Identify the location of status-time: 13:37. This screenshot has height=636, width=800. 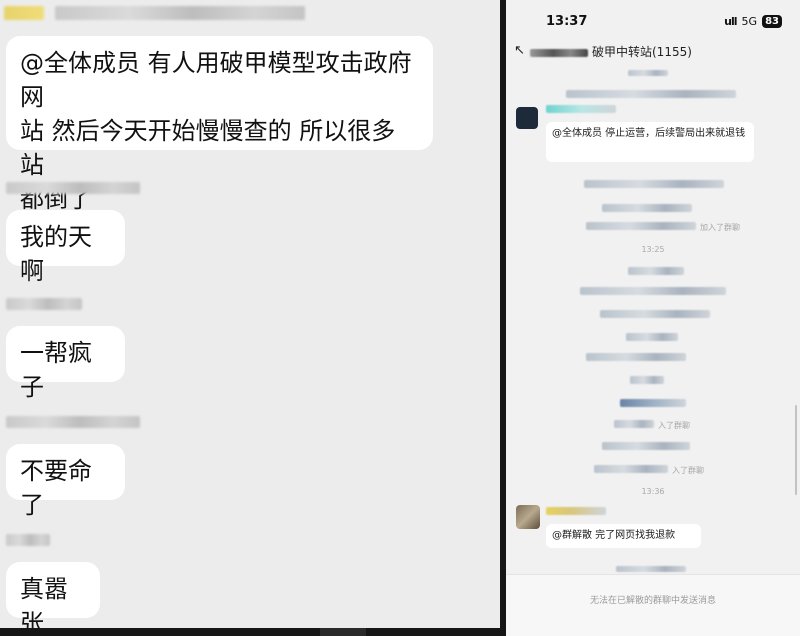
(567, 21).